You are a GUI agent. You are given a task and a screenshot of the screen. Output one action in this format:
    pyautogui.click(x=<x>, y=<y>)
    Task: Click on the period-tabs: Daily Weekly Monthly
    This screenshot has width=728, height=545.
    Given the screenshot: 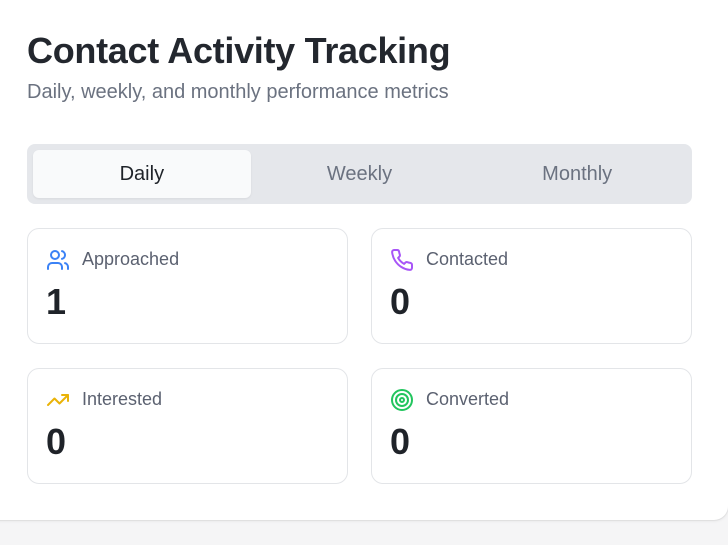 What is the action you would take?
    pyautogui.click(x=359, y=174)
    